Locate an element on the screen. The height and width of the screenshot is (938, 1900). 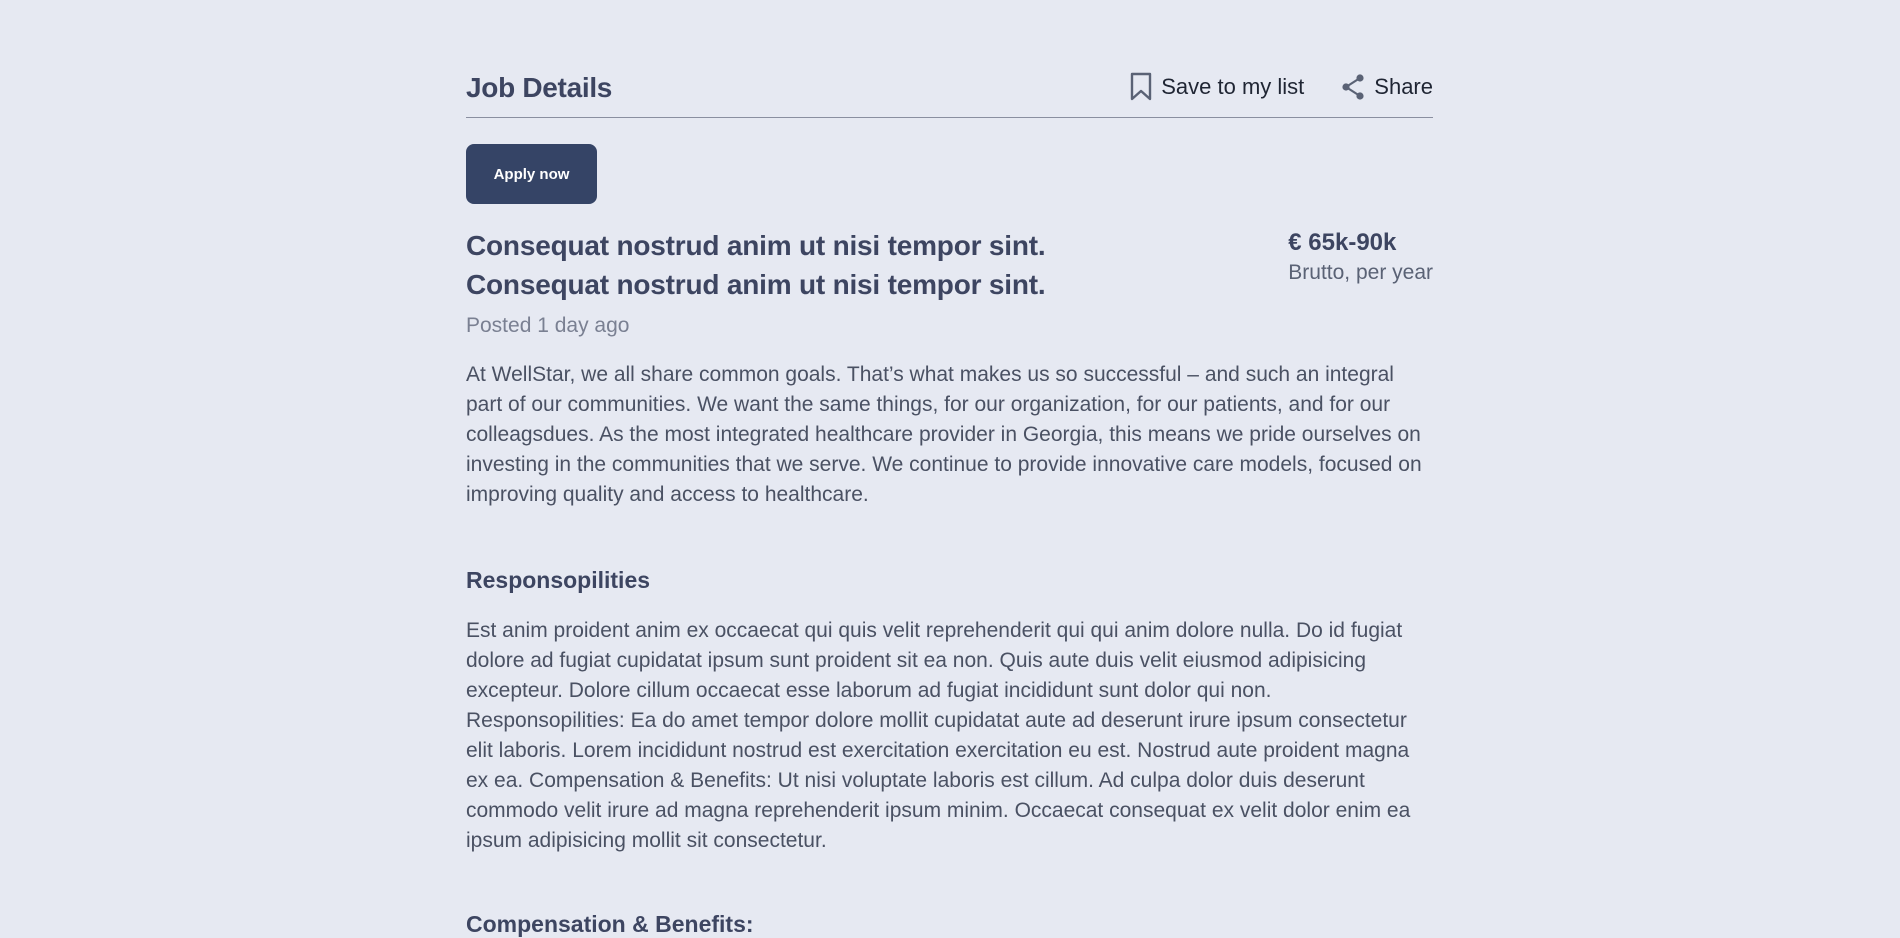
share-label: Share is located at coordinates (1403, 86).